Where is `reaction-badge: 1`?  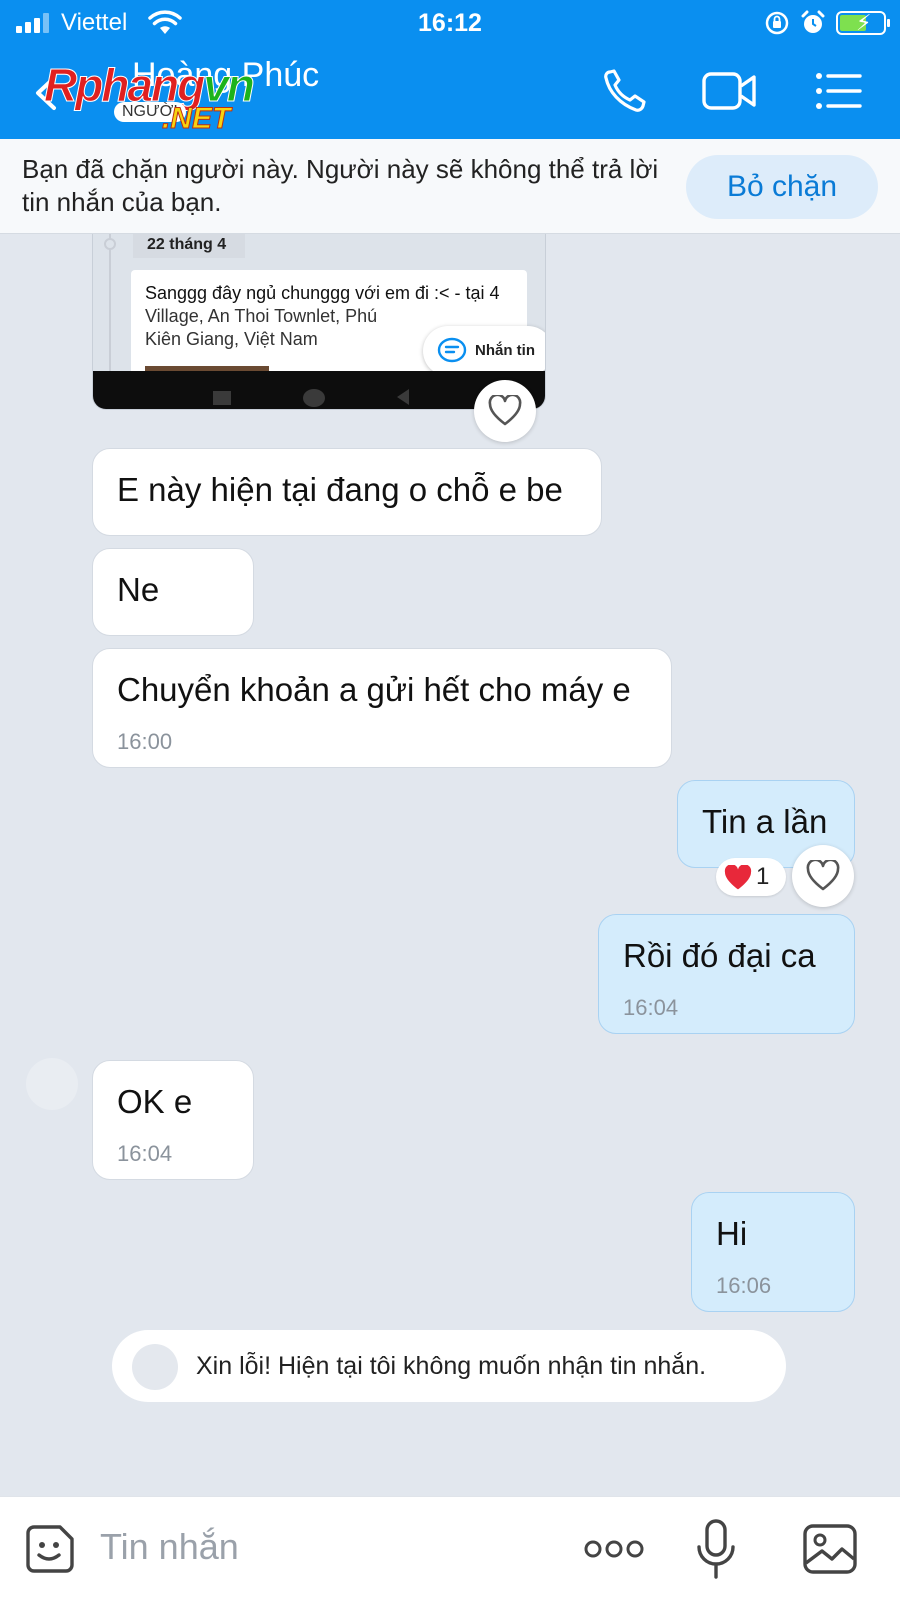 reaction-badge: 1 is located at coordinates (751, 877).